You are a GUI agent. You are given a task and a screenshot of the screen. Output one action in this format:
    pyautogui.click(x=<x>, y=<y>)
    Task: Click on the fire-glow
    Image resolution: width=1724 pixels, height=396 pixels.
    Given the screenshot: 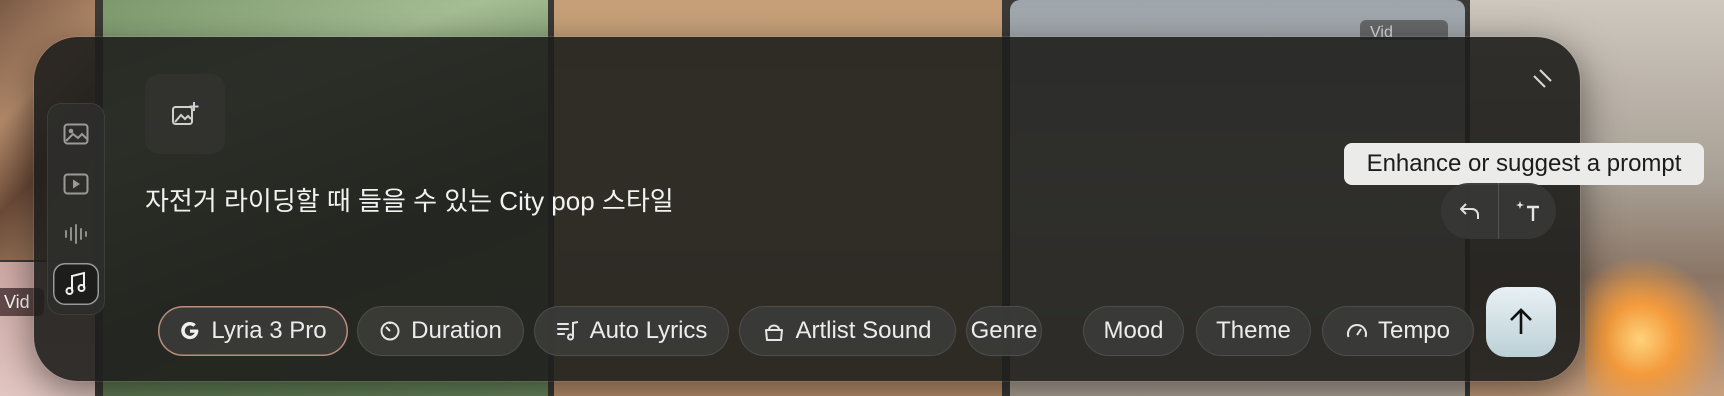 What is the action you would take?
    pyautogui.click(x=1654, y=325)
    